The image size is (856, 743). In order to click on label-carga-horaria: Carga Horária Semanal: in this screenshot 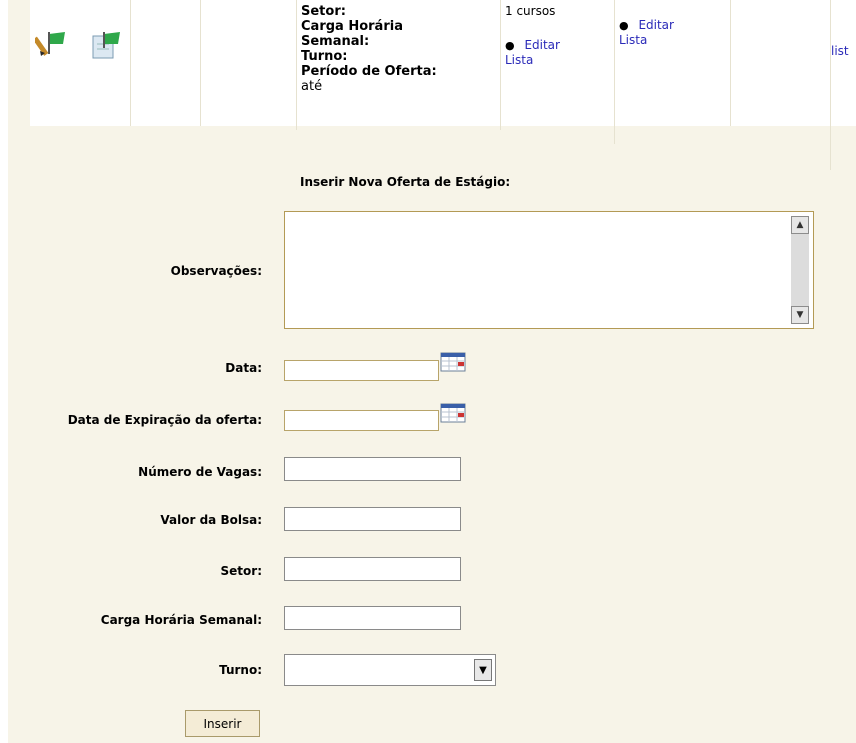, I will do `click(181, 620)`.